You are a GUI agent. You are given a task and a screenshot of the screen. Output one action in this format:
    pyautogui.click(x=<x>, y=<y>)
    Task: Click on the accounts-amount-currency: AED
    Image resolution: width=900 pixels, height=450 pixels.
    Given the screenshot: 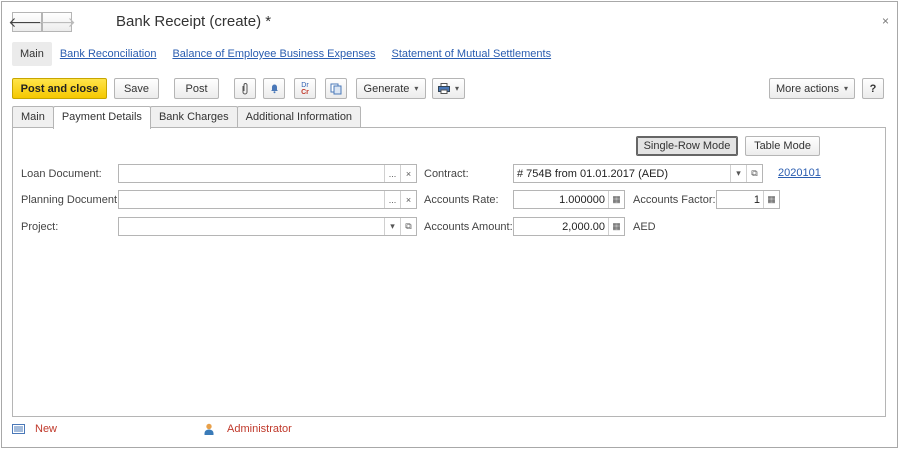 What is the action you would take?
    pyautogui.click(x=644, y=227)
    